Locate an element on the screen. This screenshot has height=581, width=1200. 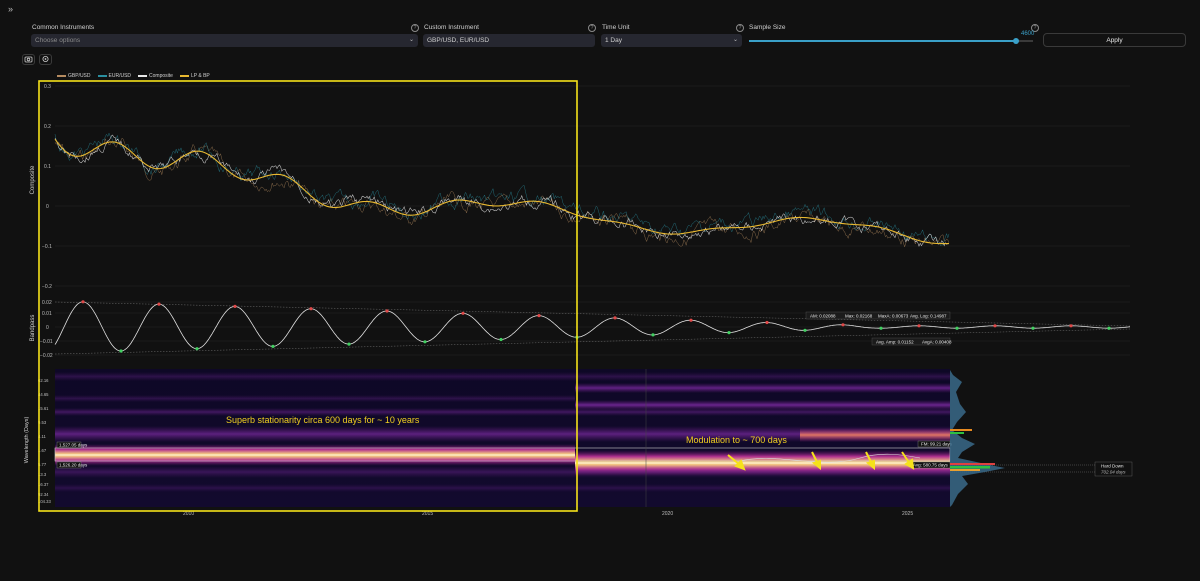
hard-down-days: 702.04 days is located at coordinates (1113, 472).